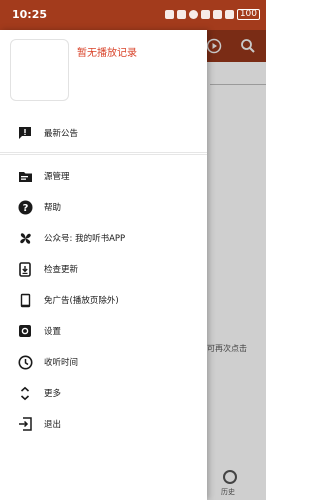 The image size is (320, 500). I want to click on folder-icon, so click(25, 176).